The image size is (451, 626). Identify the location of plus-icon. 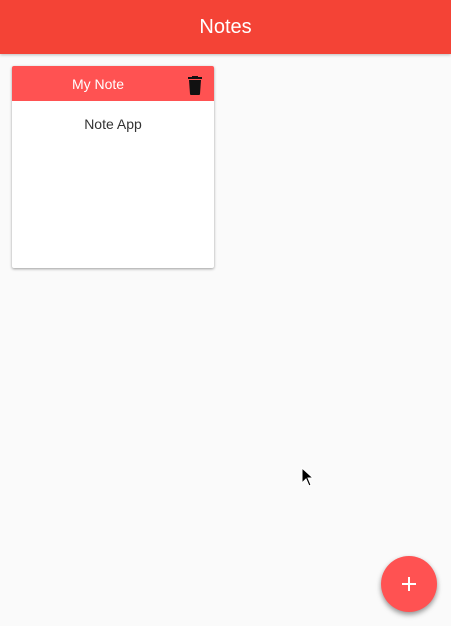
(409, 584).